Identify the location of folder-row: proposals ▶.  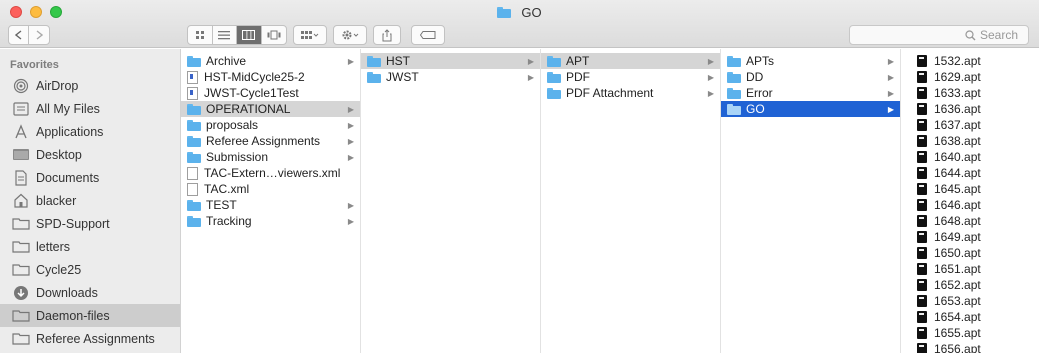
(270, 125).